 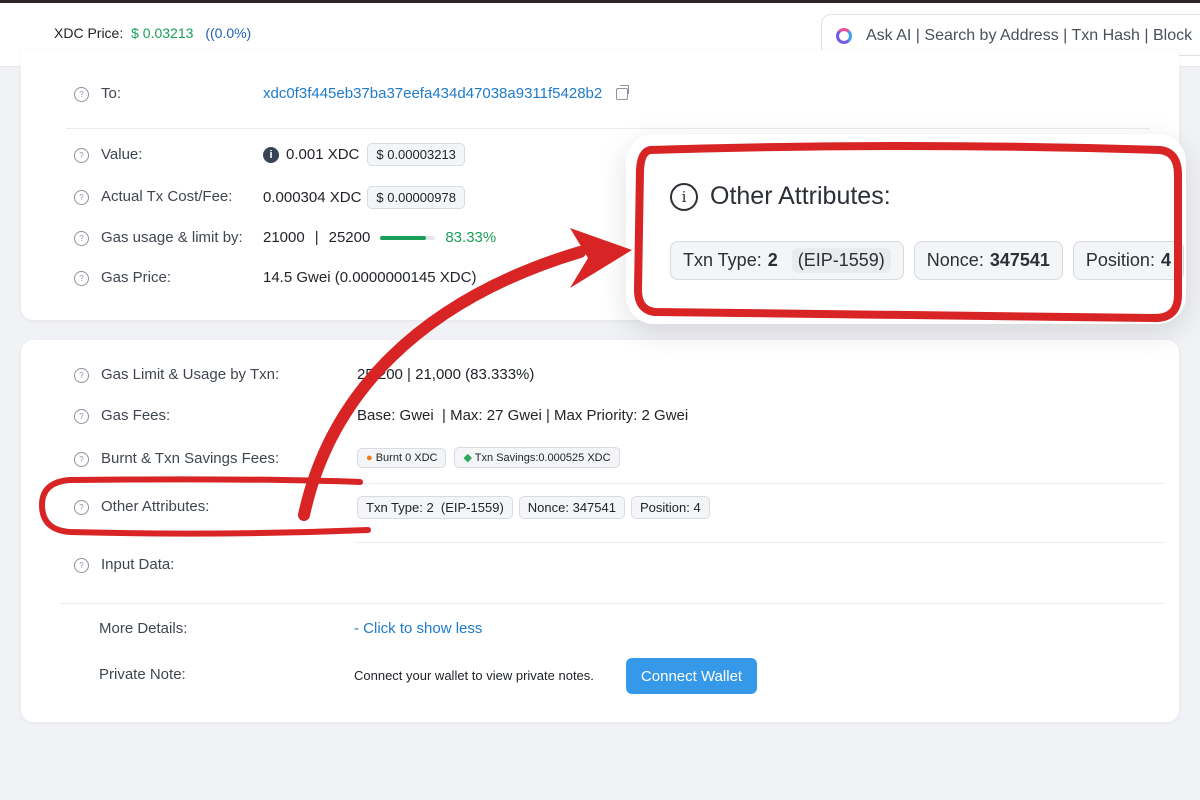 I want to click on gas-limit-value: 25,200 | 21,000 (83.333%), so click(x=446, y=374).